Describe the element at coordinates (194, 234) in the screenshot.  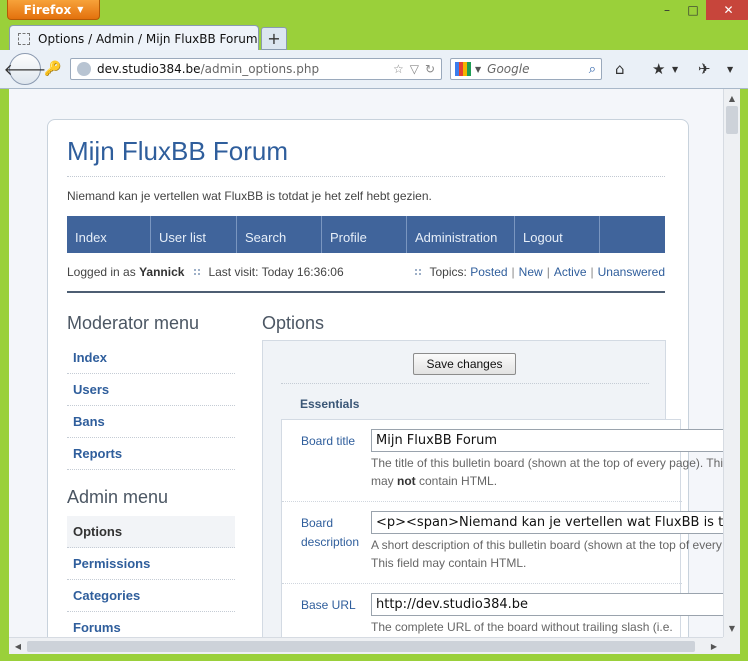
I see `nav-user-list: User list` at that location.